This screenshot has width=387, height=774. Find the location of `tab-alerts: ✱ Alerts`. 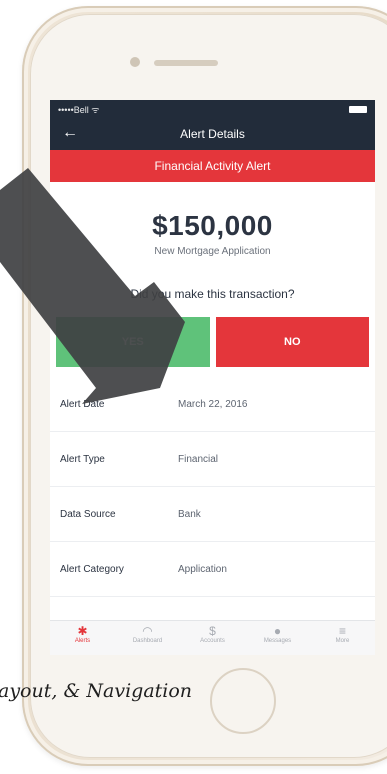

tab-alerts: ✱ Alerts is located at coordinates (82, 638).